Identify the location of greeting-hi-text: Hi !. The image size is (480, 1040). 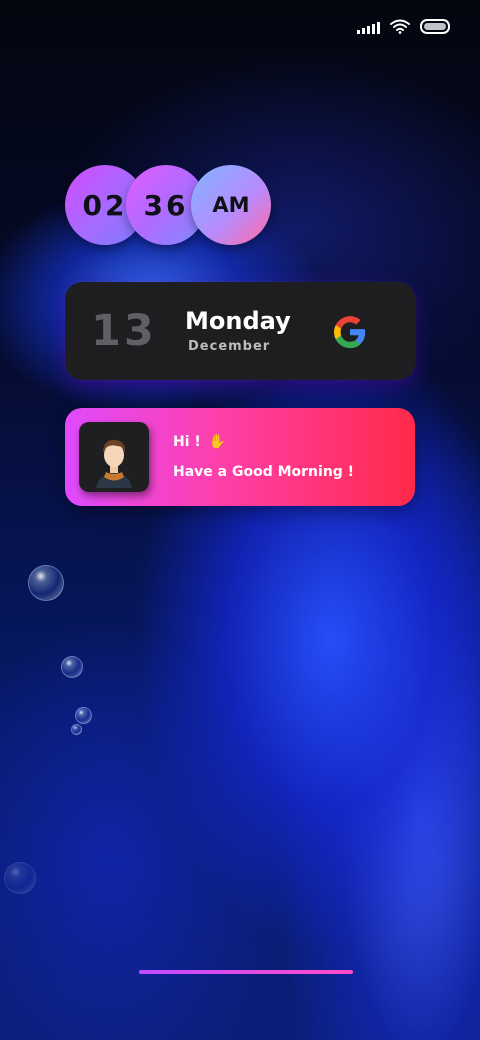
(187, 442).